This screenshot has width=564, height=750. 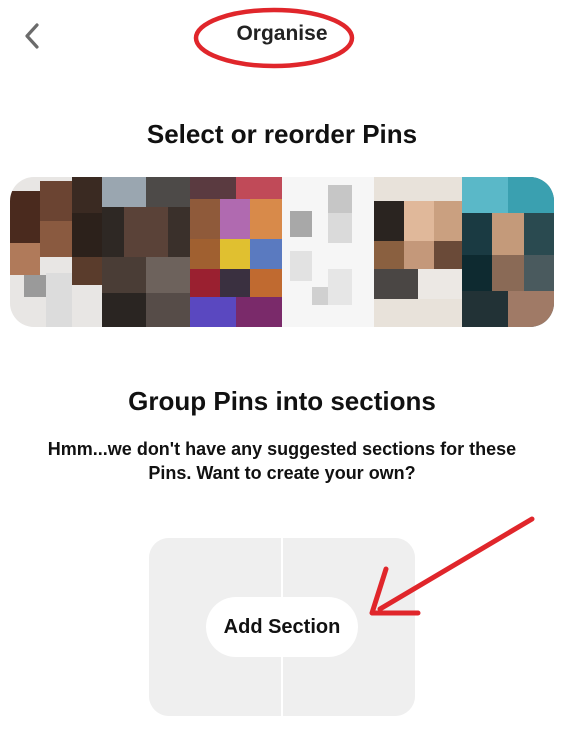 What do you see at coordinates (282, 401) in the screenshot?
I see `sections-heading: Group Pins into sections` at bounding box center [282, 401].